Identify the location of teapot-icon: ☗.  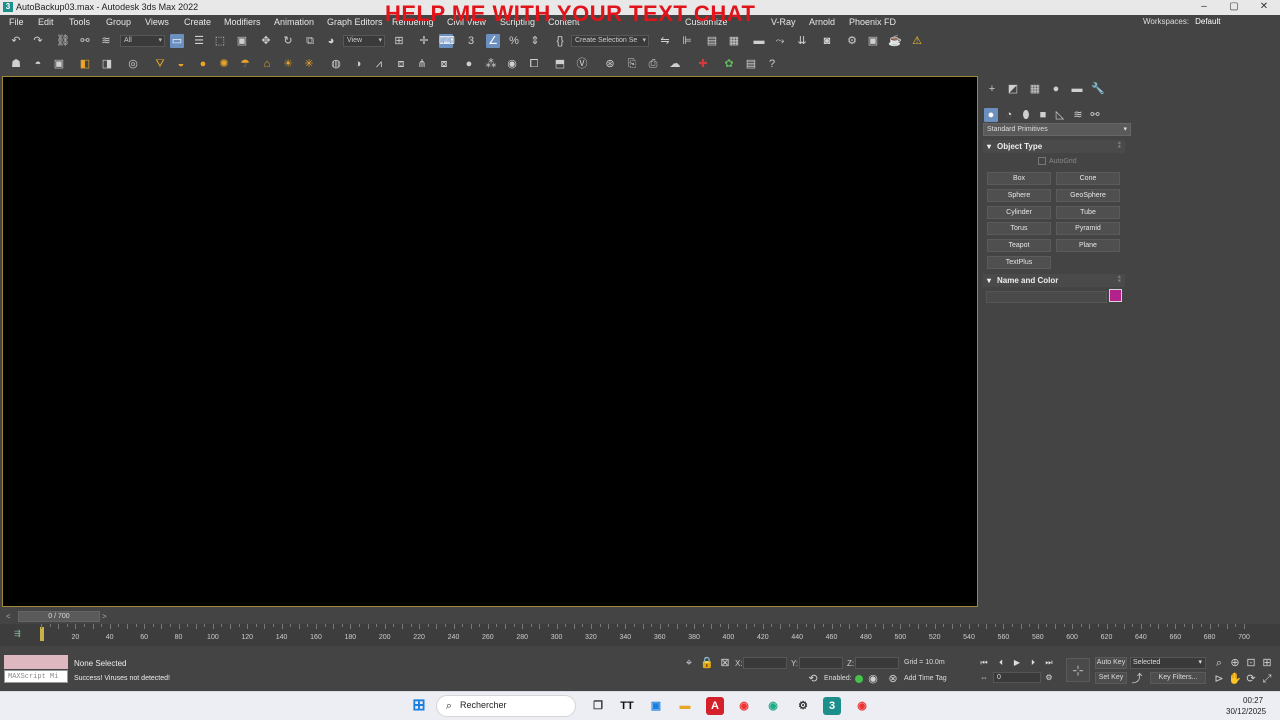
(16, 64).